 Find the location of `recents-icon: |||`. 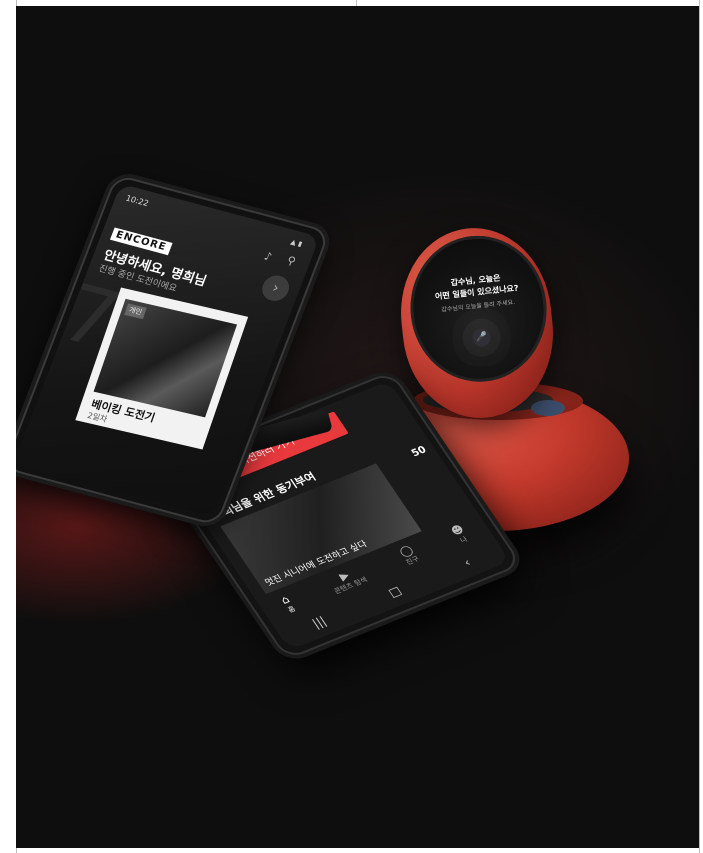

recents-icon: ||| is located at coordinates (319, 622).